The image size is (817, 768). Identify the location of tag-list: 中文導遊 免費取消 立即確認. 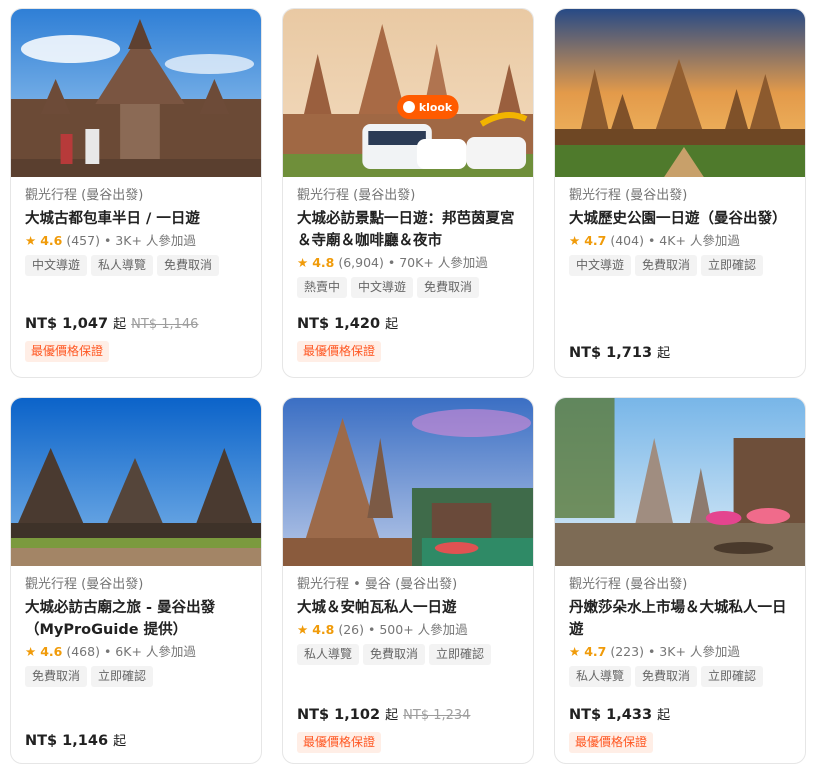
(680, 265).